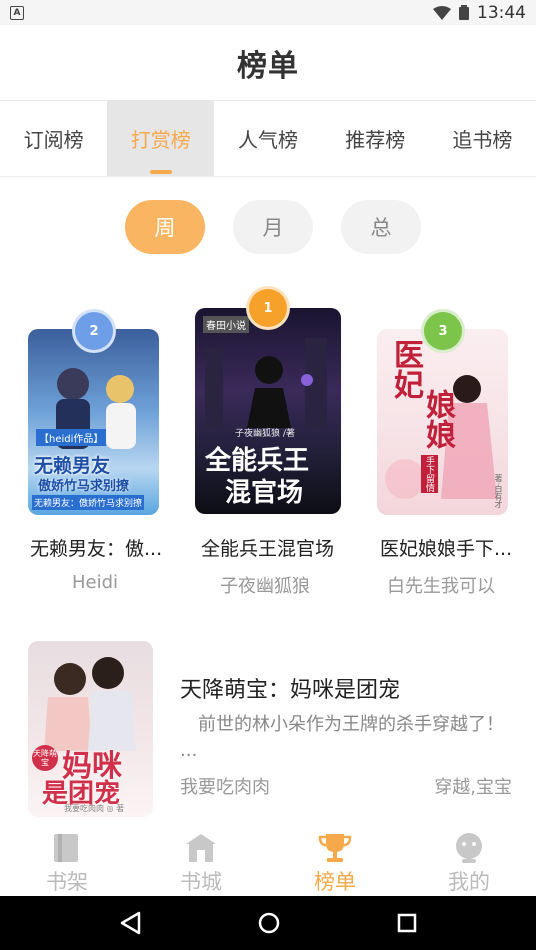 The width and height of the screenshot is (536, 950). What do you see at coordinates (93, 422) in the screenshot?
I see `book-cover: 【heidi作品】 无赖男友 傲娇竹马求别撩 无赖男友：傲娇竹马求别撩` at bounding box center [93, 422].